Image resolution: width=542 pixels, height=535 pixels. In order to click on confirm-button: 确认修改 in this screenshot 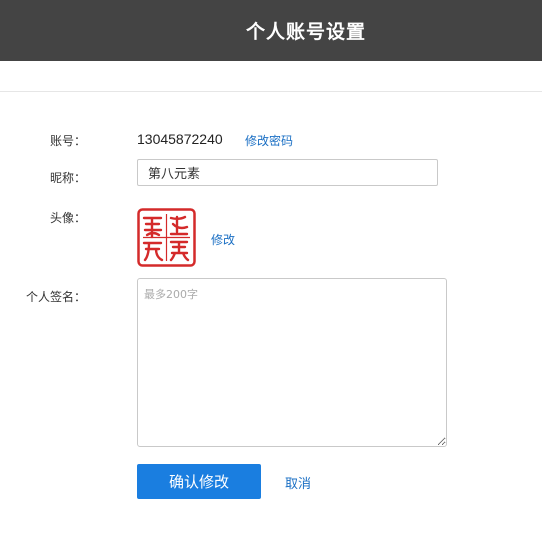, I will do `click(199, 481)`.